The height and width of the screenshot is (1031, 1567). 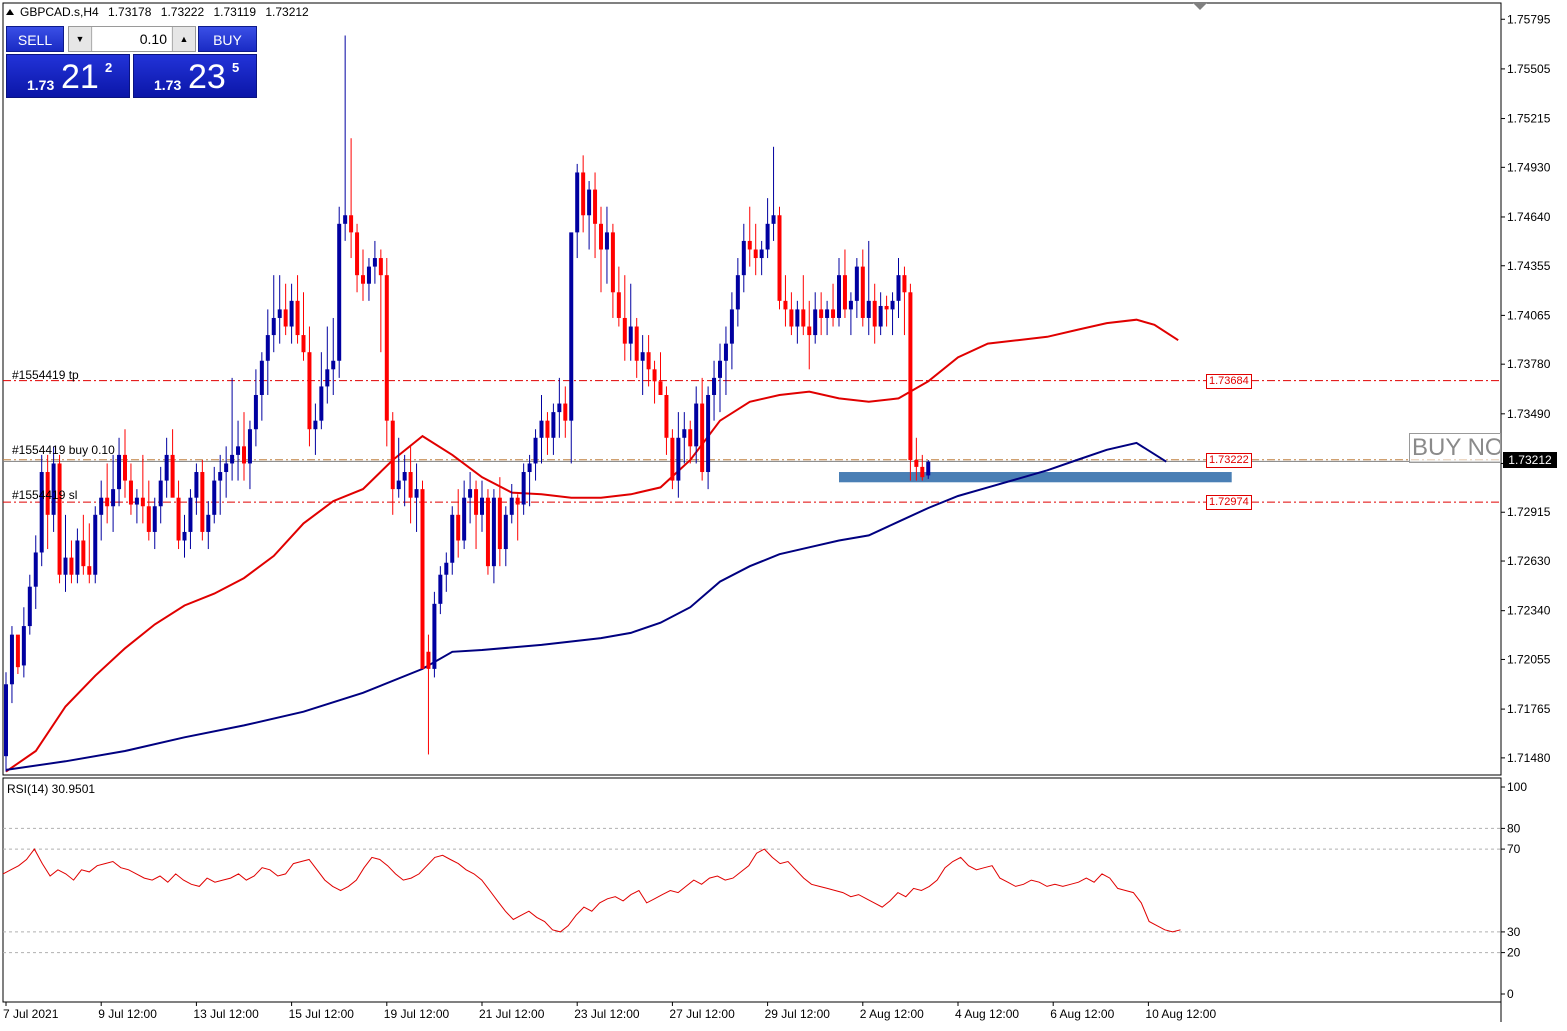 I want to click on lot-decrease-icon: ▼, so click(x=80, y=39).